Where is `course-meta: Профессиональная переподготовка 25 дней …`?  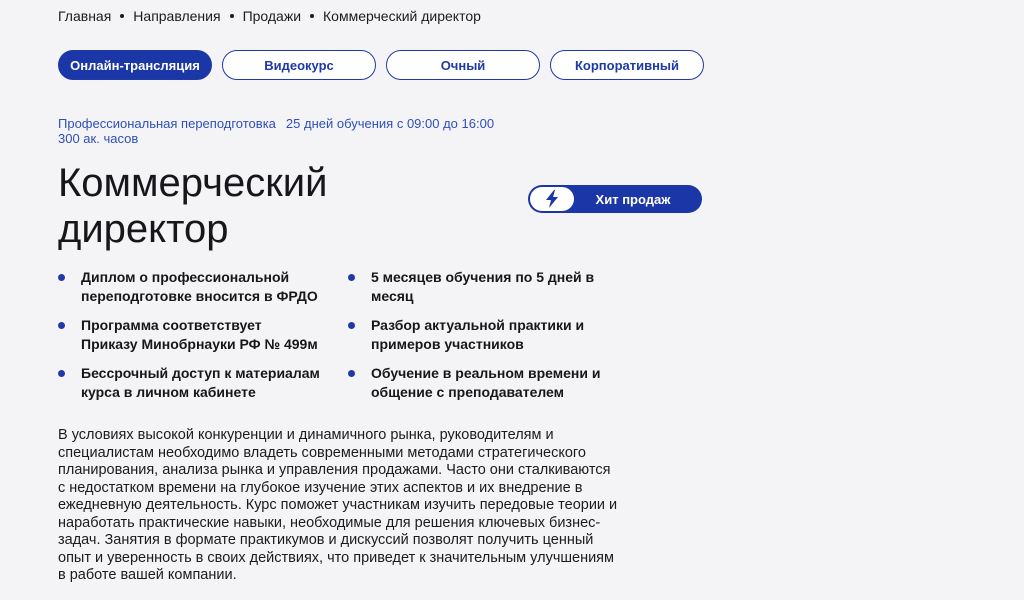
course-meta: Профессиональная переподготовка 25 дней … is located at coordinates (276, 131).